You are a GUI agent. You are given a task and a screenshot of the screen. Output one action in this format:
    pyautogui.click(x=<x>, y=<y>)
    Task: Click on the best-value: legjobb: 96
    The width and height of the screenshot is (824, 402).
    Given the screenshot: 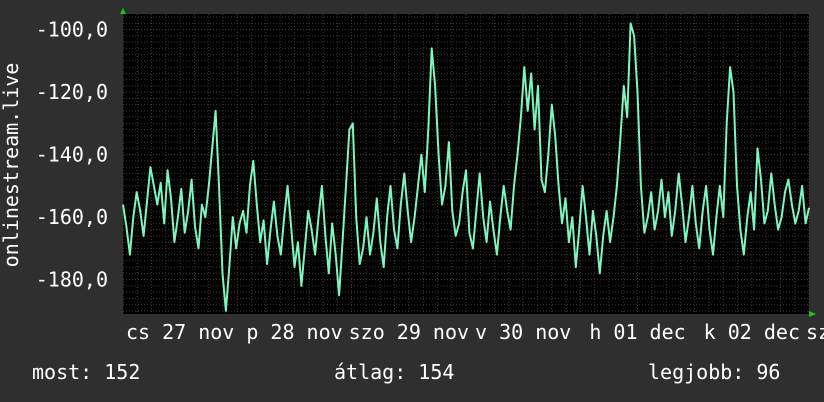 What is the action you would take?
    pyautogui.click(x=714, y=372)
    